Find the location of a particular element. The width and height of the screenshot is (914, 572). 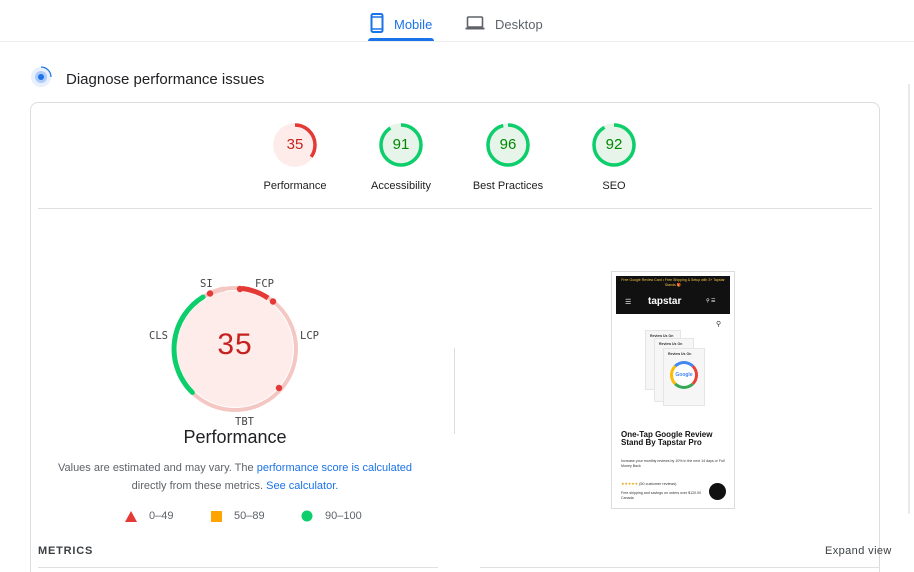

legend-label-average: 50–89 is located at coordinates (249, 516).